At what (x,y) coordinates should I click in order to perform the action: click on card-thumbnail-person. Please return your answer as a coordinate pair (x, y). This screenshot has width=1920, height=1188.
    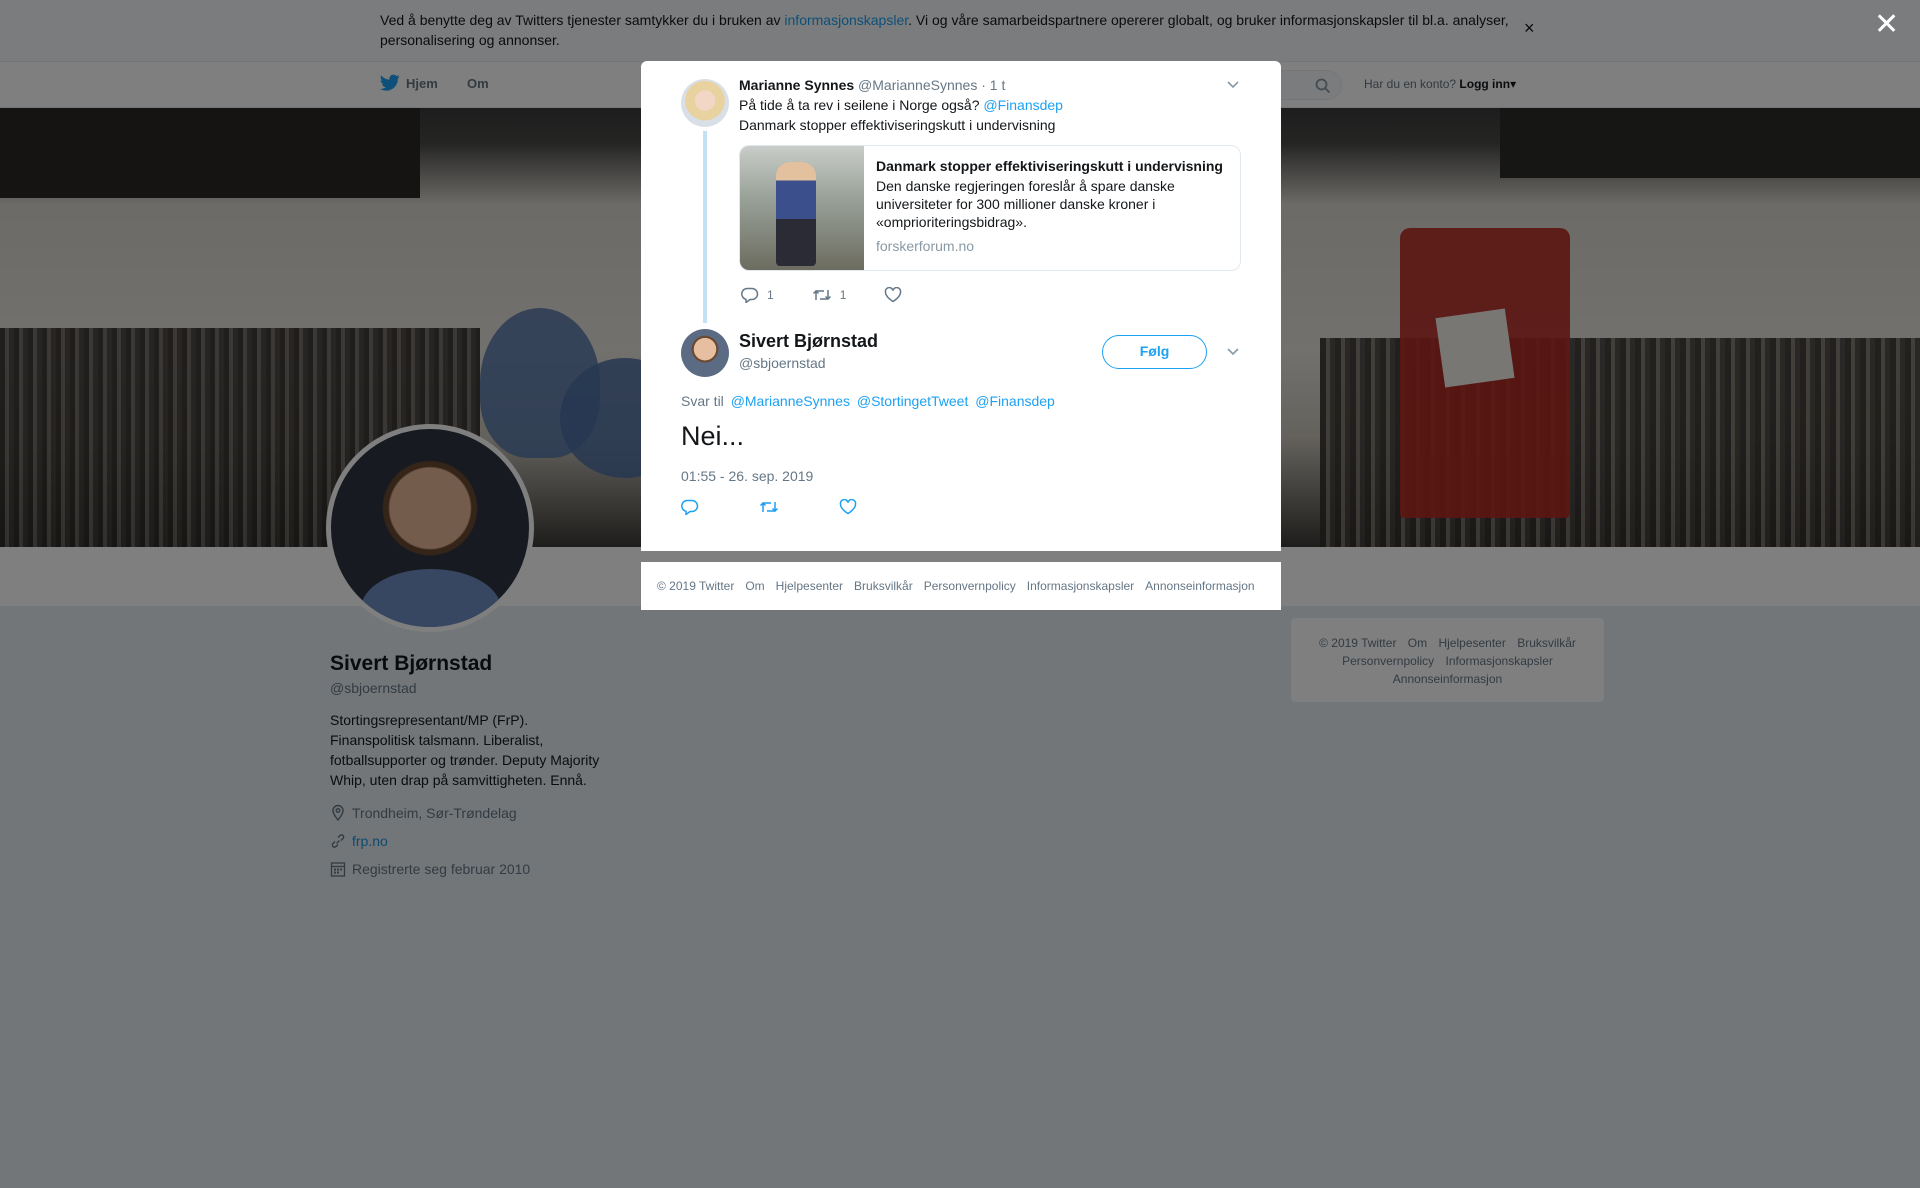
    Looking at the image, I should click on (796, 214).